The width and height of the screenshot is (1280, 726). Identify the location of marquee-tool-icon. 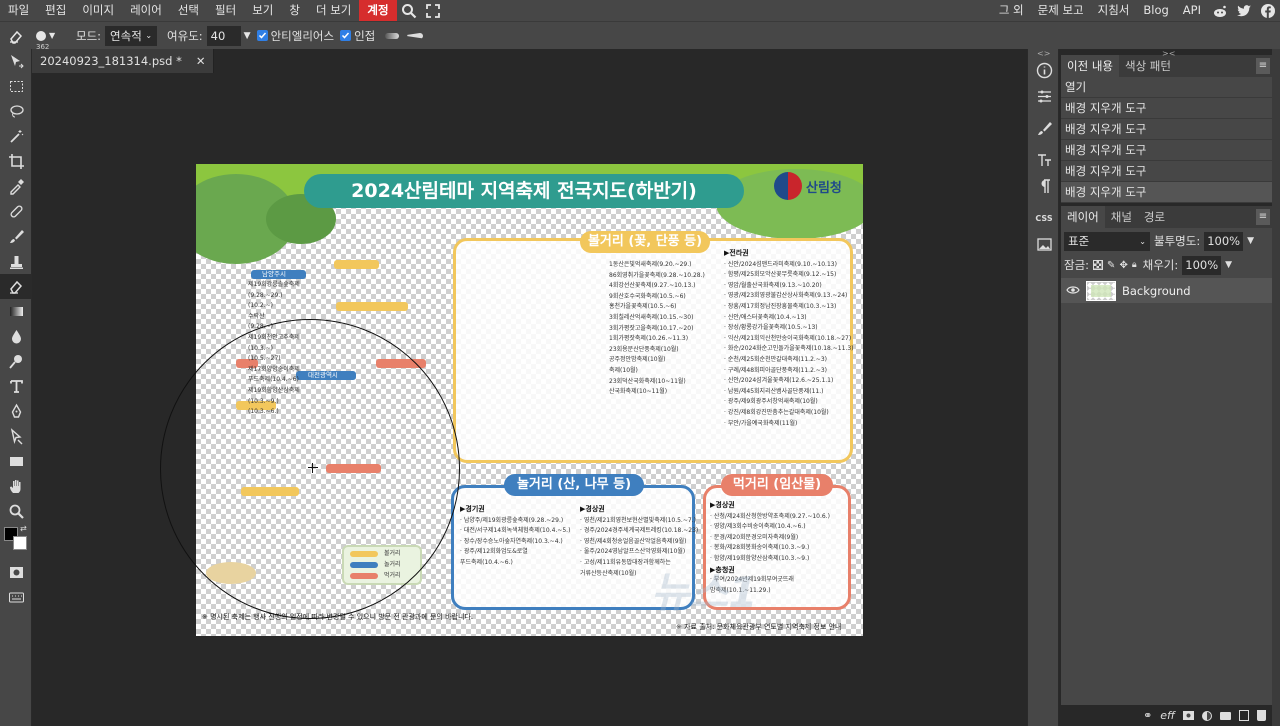
(16, 86).